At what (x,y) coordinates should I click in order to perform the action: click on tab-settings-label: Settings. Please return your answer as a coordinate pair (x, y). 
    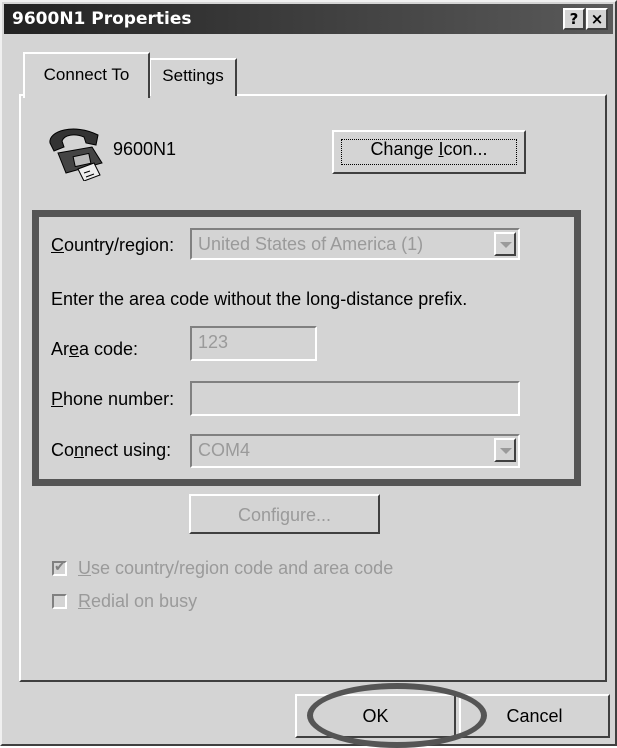
    Looking at the image, I should click on (193, 75).